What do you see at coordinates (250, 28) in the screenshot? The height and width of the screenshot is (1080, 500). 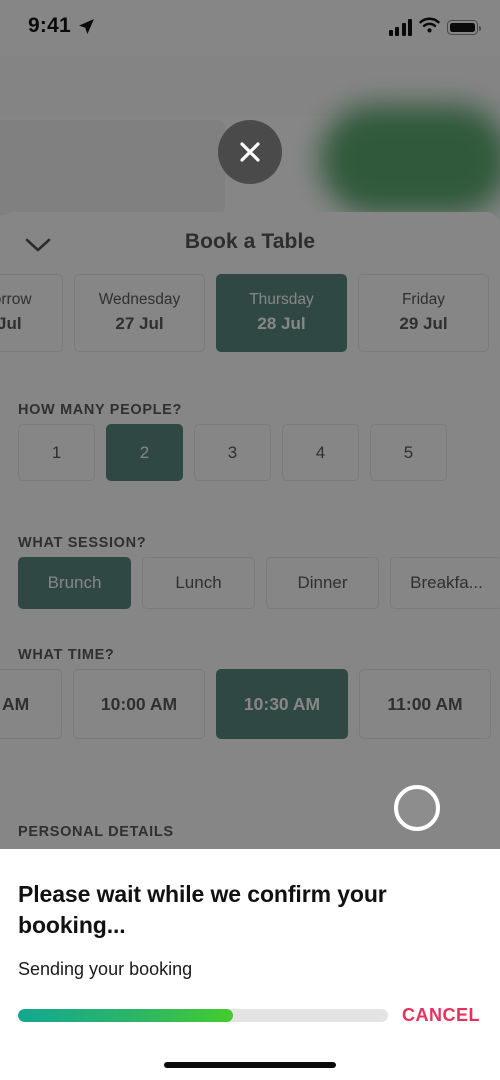 I see `status-bar: 9:41` at bounding box center [250, 28].